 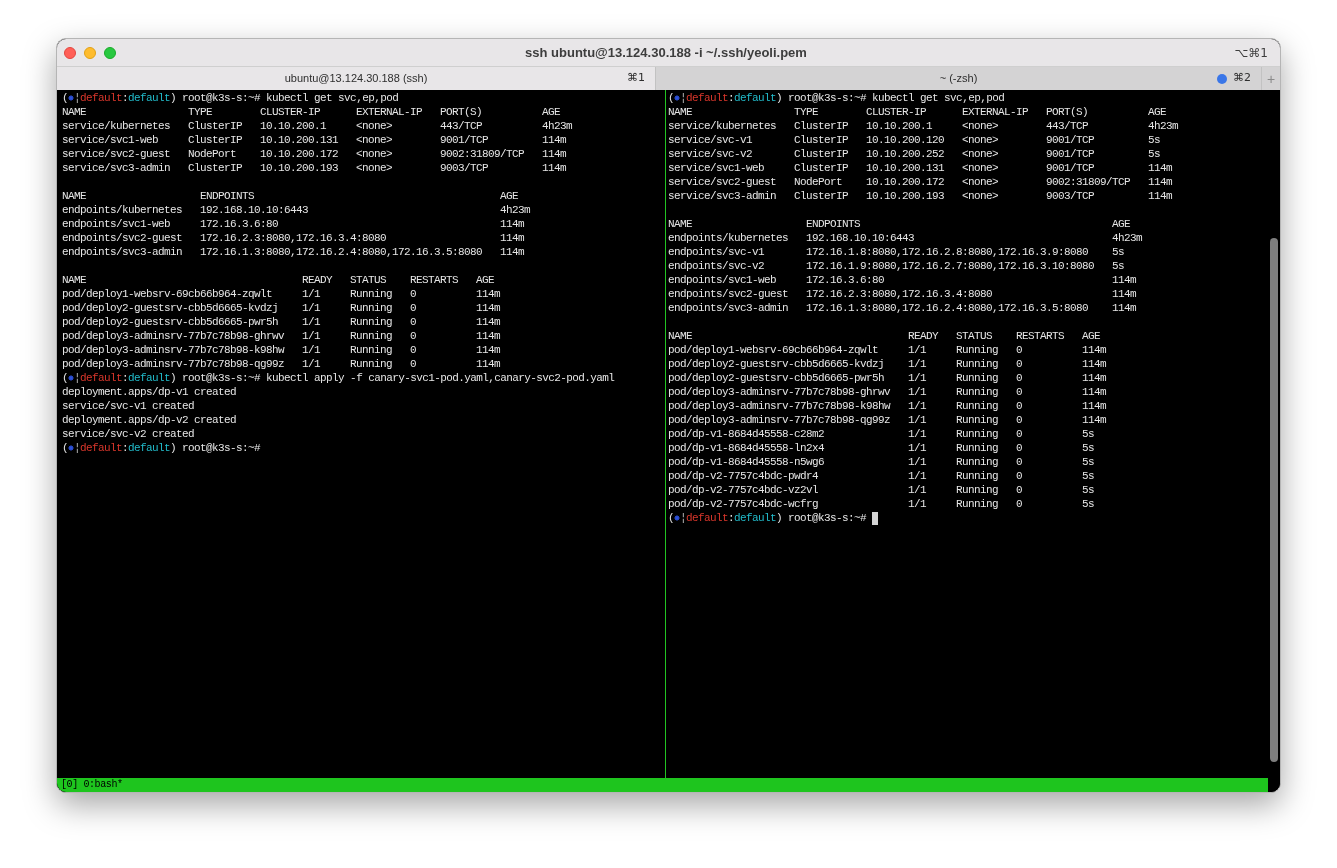 I want to click on table-cell-text: pod/dp-v2-7757c4bdc-pwdr4, so click(x=744, y=476).